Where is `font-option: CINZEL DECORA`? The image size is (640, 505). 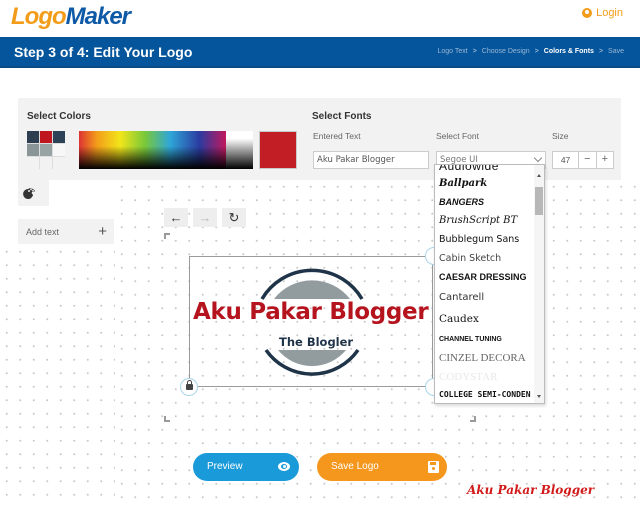
font-option: CINZEL DECORA is located at coordinates (482, 358).